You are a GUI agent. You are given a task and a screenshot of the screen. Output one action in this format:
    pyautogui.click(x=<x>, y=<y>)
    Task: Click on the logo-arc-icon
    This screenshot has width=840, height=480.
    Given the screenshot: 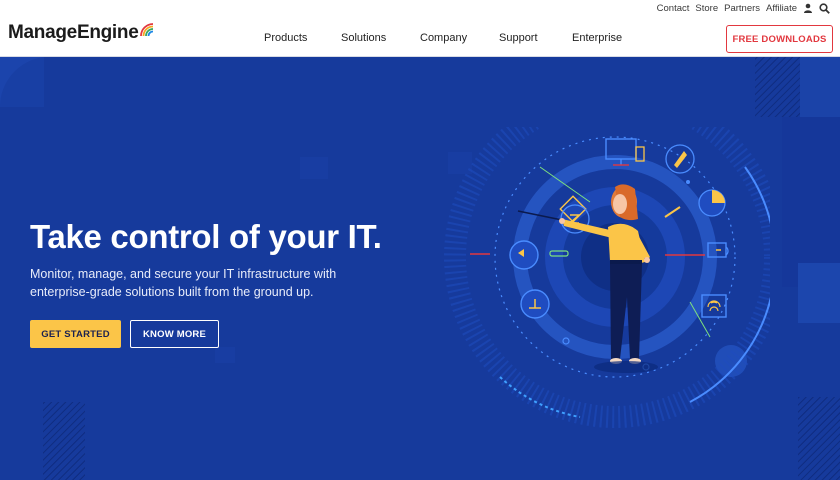 What is the action you would take?
    pyautogui.click(x=147, y=30)
    